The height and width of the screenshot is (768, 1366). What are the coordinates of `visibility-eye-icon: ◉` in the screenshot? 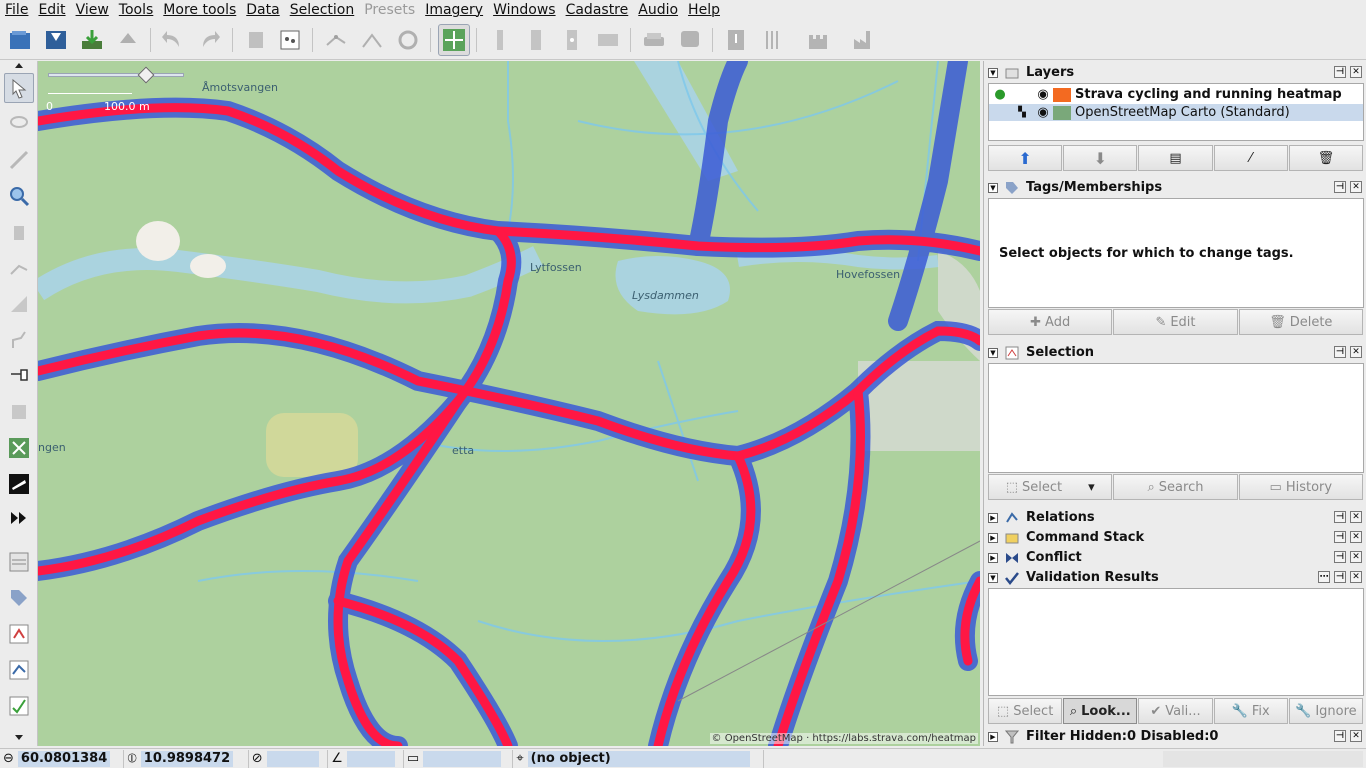 It's located at (1043, 94).